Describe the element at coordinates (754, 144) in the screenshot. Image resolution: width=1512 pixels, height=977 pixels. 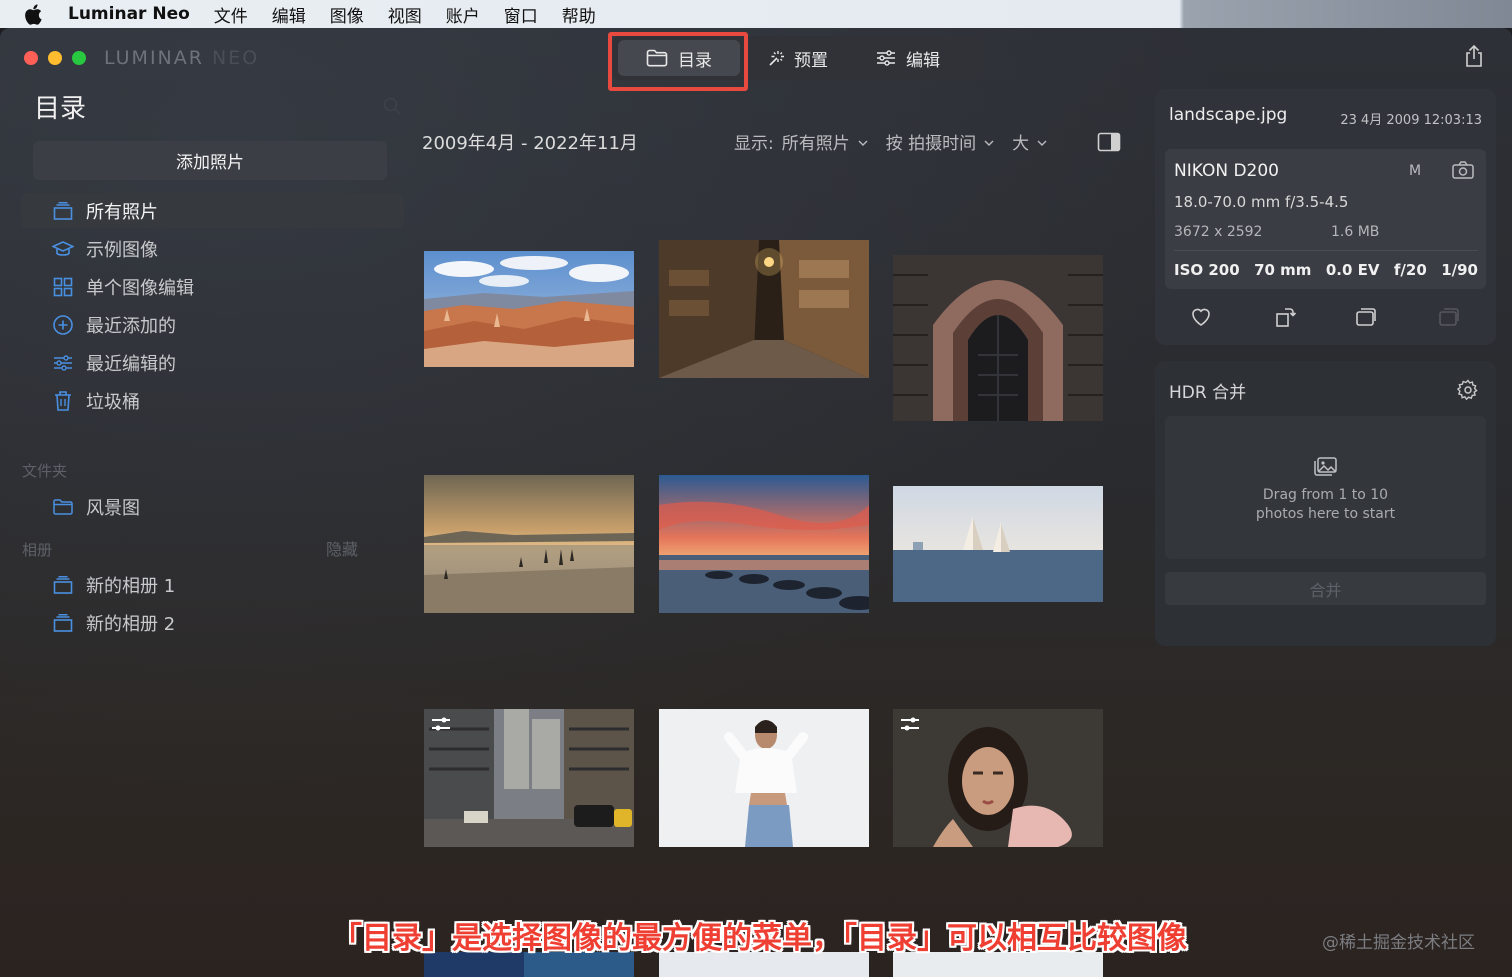
I see `show-filter-label: 显示:` at that location.